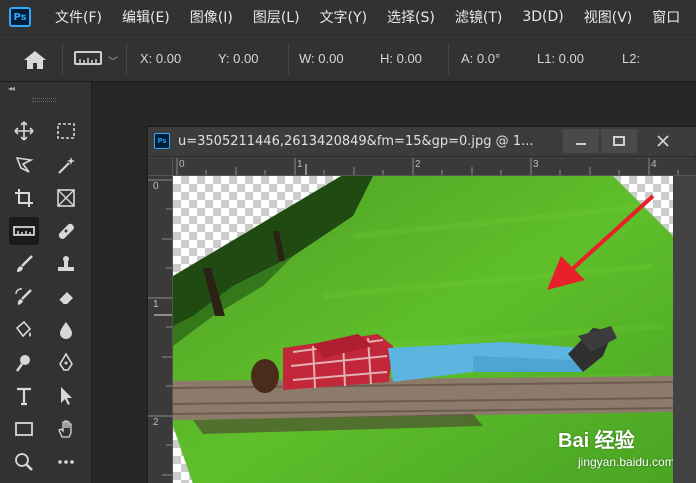 This screenshot has width=696, height=483. I want to click on vertical-ruler: 0 1 2, so click(160, 329).